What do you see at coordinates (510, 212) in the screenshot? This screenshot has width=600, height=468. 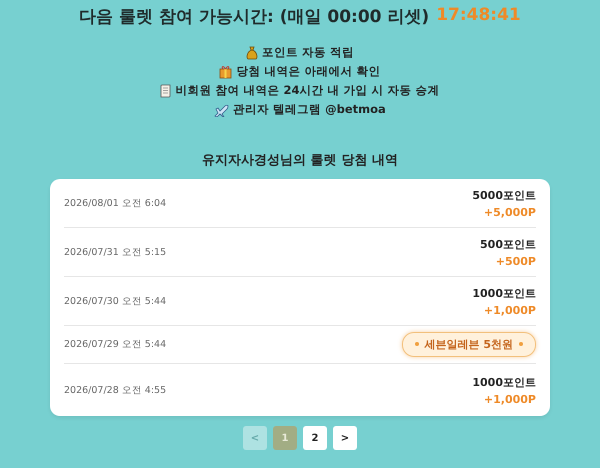 I see `points-amount: +5,000P` at bounding box center [510, 212].